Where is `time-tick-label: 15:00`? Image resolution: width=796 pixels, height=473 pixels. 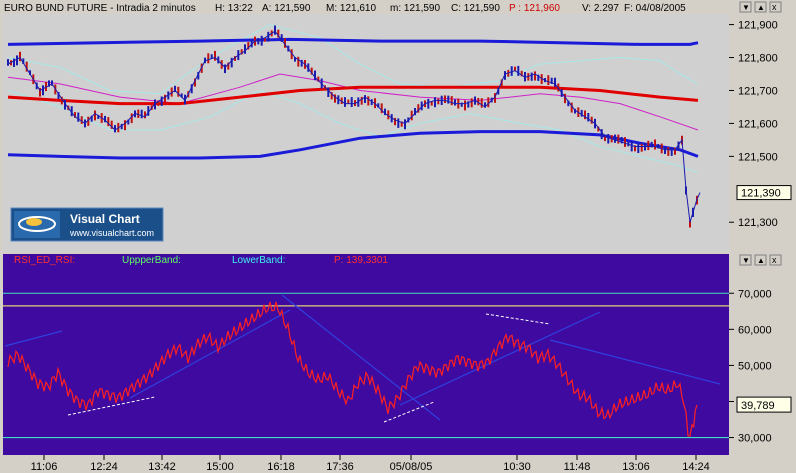 time-tick-label: 15:00 is located at coordinates (220, 467).